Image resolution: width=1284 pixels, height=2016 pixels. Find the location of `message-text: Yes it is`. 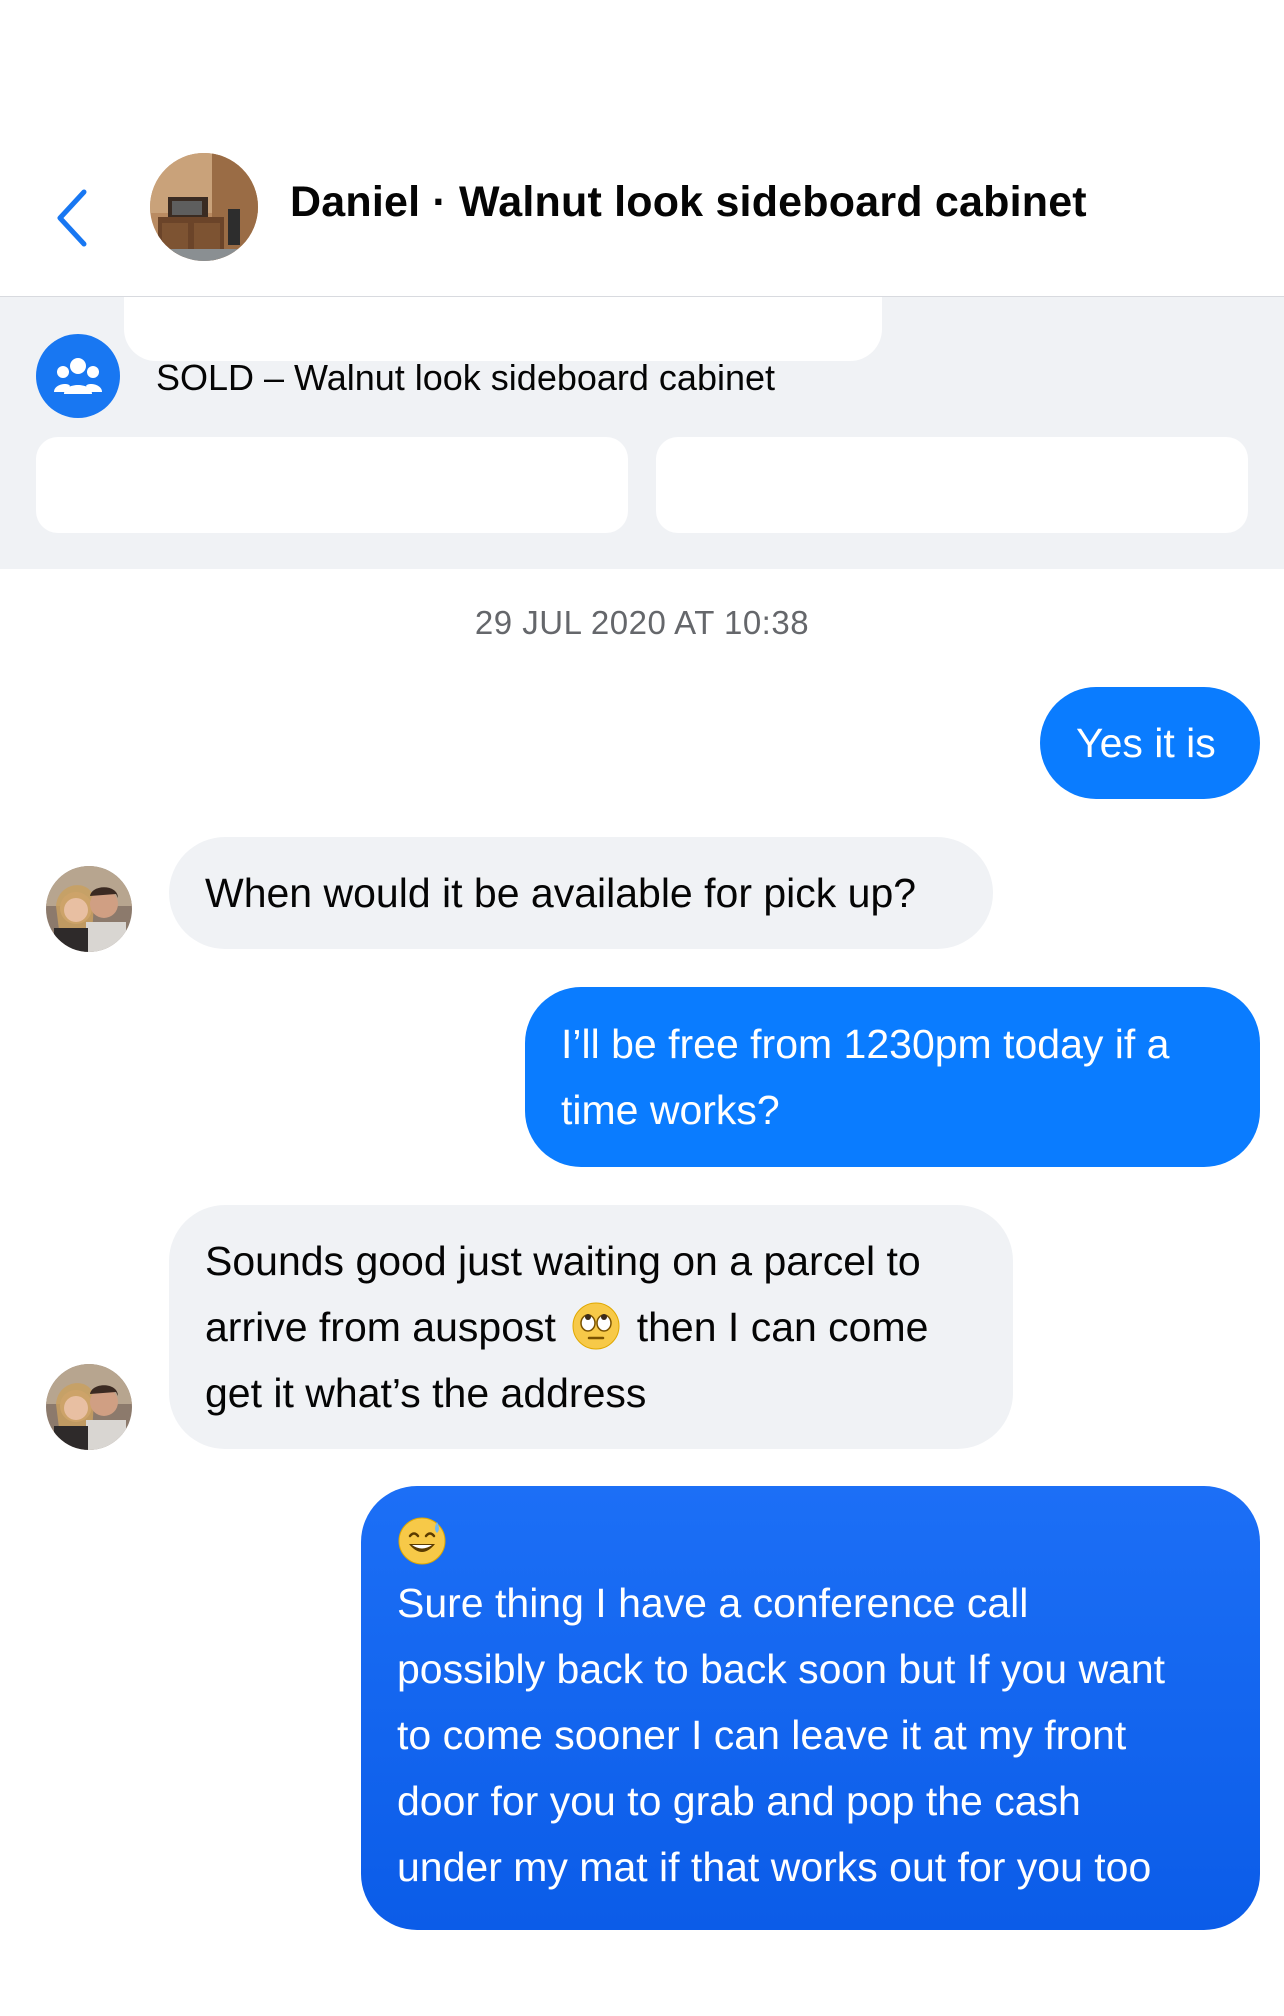

message-text: Yes it is is located at coordinates (1146, 743).